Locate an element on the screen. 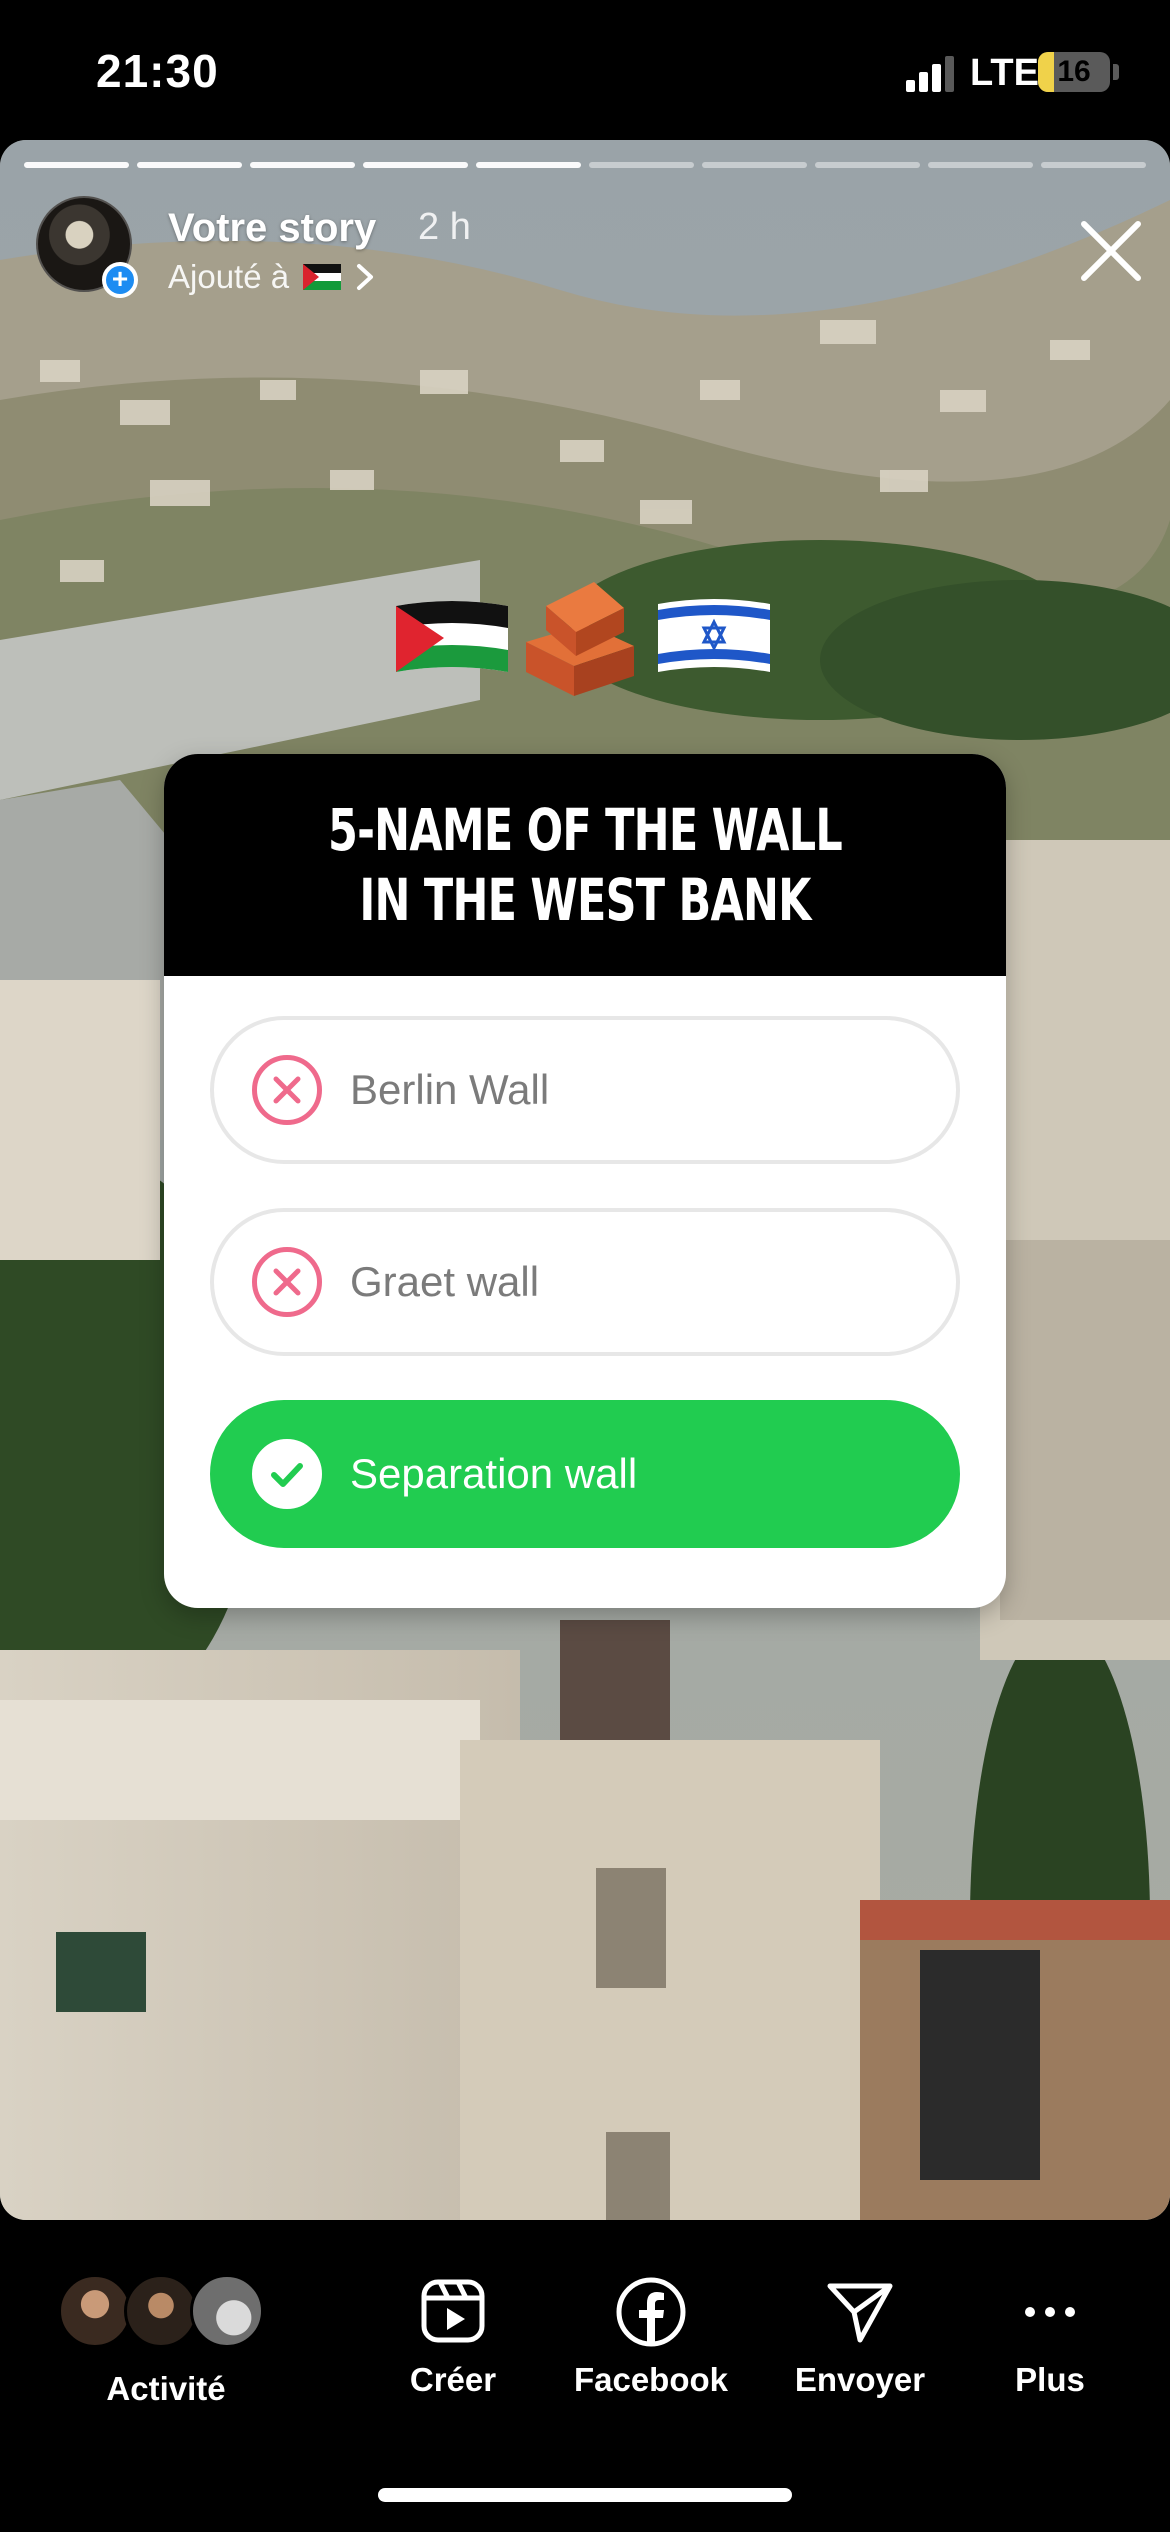  add-story-plus-icon: + is located at coordinates (120, 280).